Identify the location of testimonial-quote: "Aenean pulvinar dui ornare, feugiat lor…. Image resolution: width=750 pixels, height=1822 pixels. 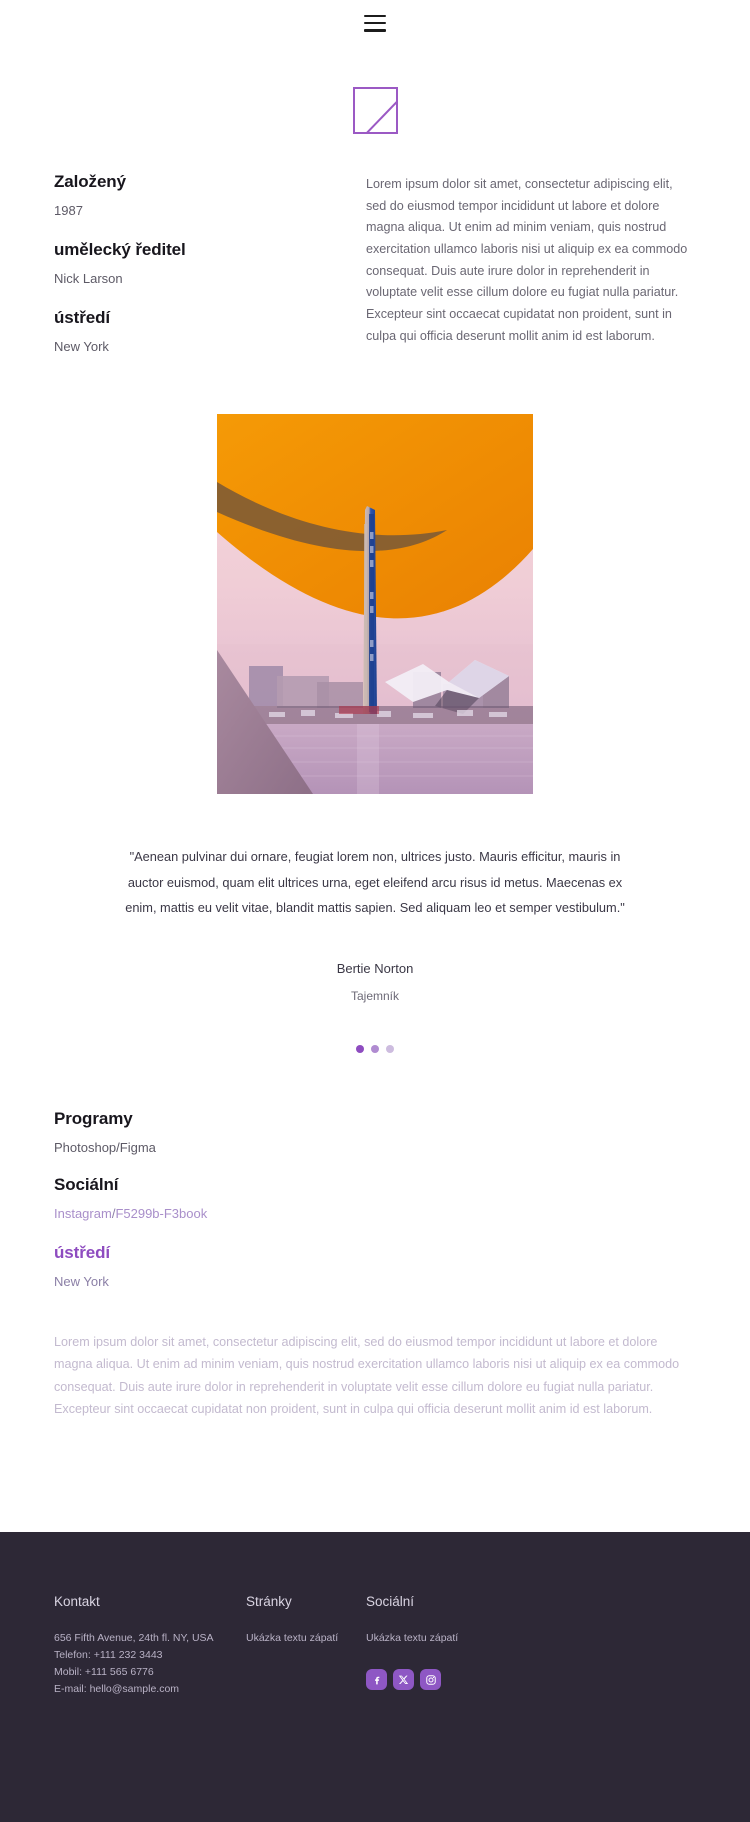
(375, 882).